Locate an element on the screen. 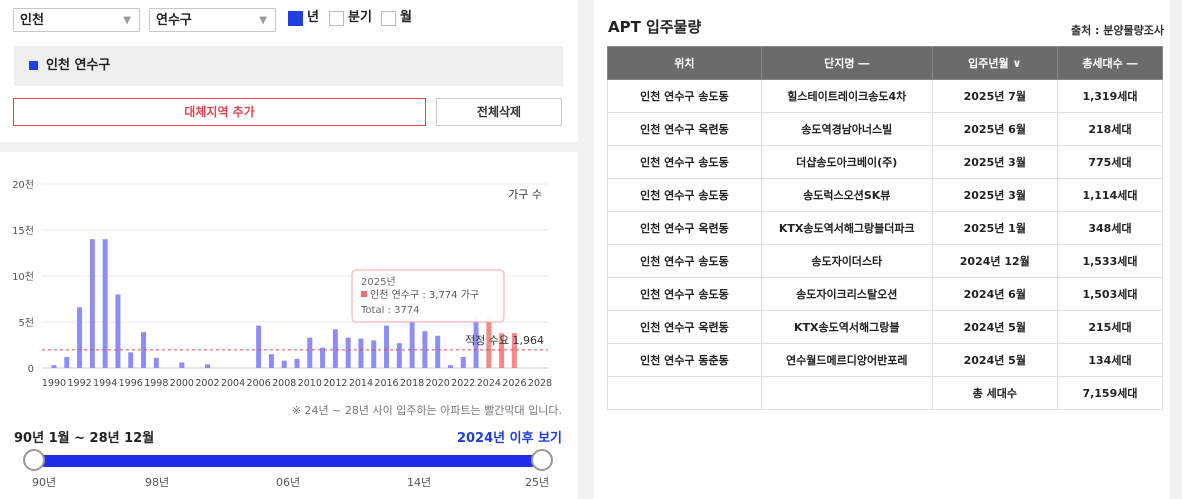 The height and width of the screenshot is (499, 1182). cell-units: 218세대 is located at coordinates (1110, 129).